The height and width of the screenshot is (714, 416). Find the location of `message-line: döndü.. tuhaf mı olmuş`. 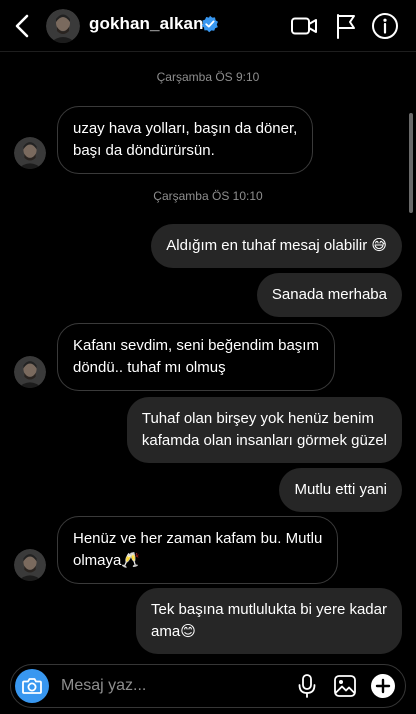

message-line: döndü.. tuhaf mı olmuş is located at coordinates (149, 367).